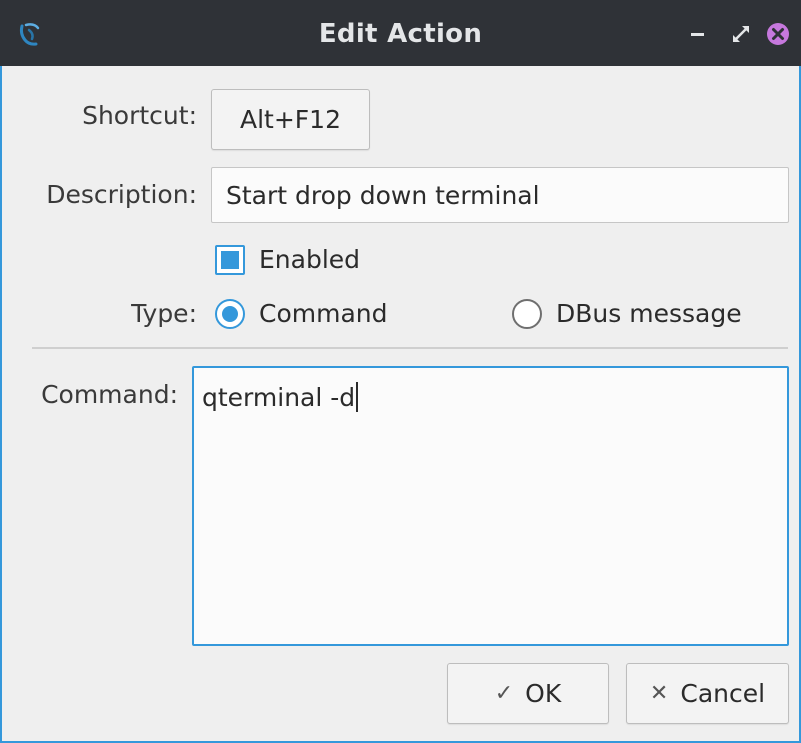 This screenshot has height=743, width=801. I want to click on command-label: Command:, so click(109, 394).